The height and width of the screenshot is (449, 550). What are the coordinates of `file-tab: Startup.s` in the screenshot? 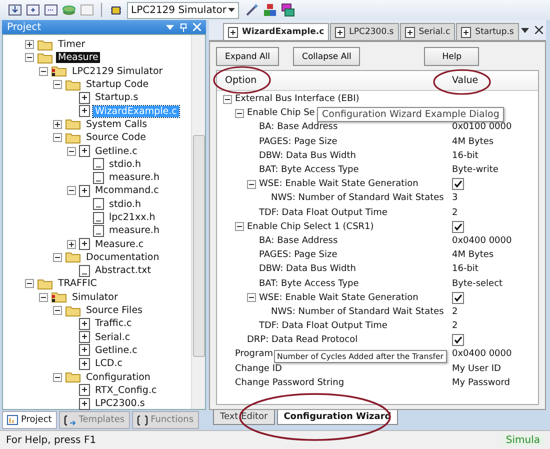 It's located at (487, 31).